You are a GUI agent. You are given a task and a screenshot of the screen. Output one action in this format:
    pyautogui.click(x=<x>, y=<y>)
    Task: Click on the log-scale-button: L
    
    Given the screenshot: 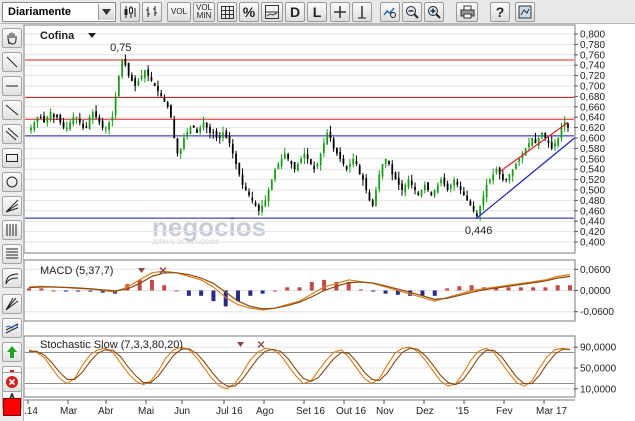 What is the action you would take?
    pyautogui.click(x=317, y=12)
    